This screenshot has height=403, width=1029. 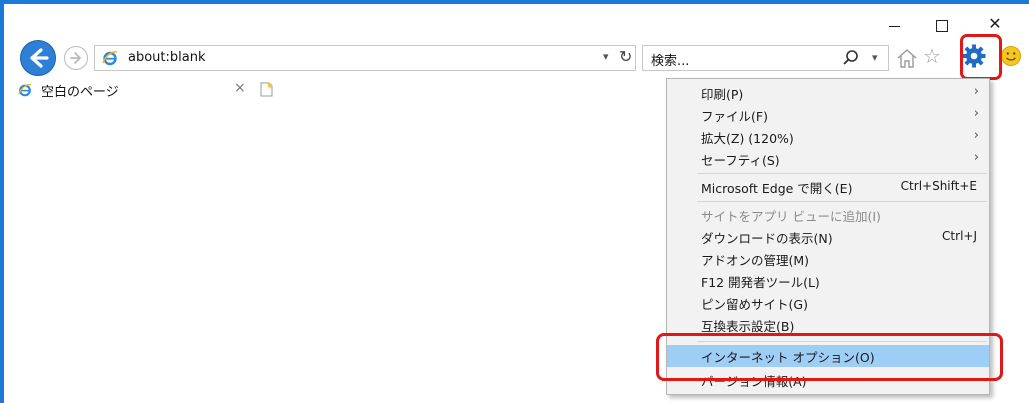 What do you see at coordinates (907, 58) in the screenshot?
I see `home-icon` at bounding box center [907, 58].